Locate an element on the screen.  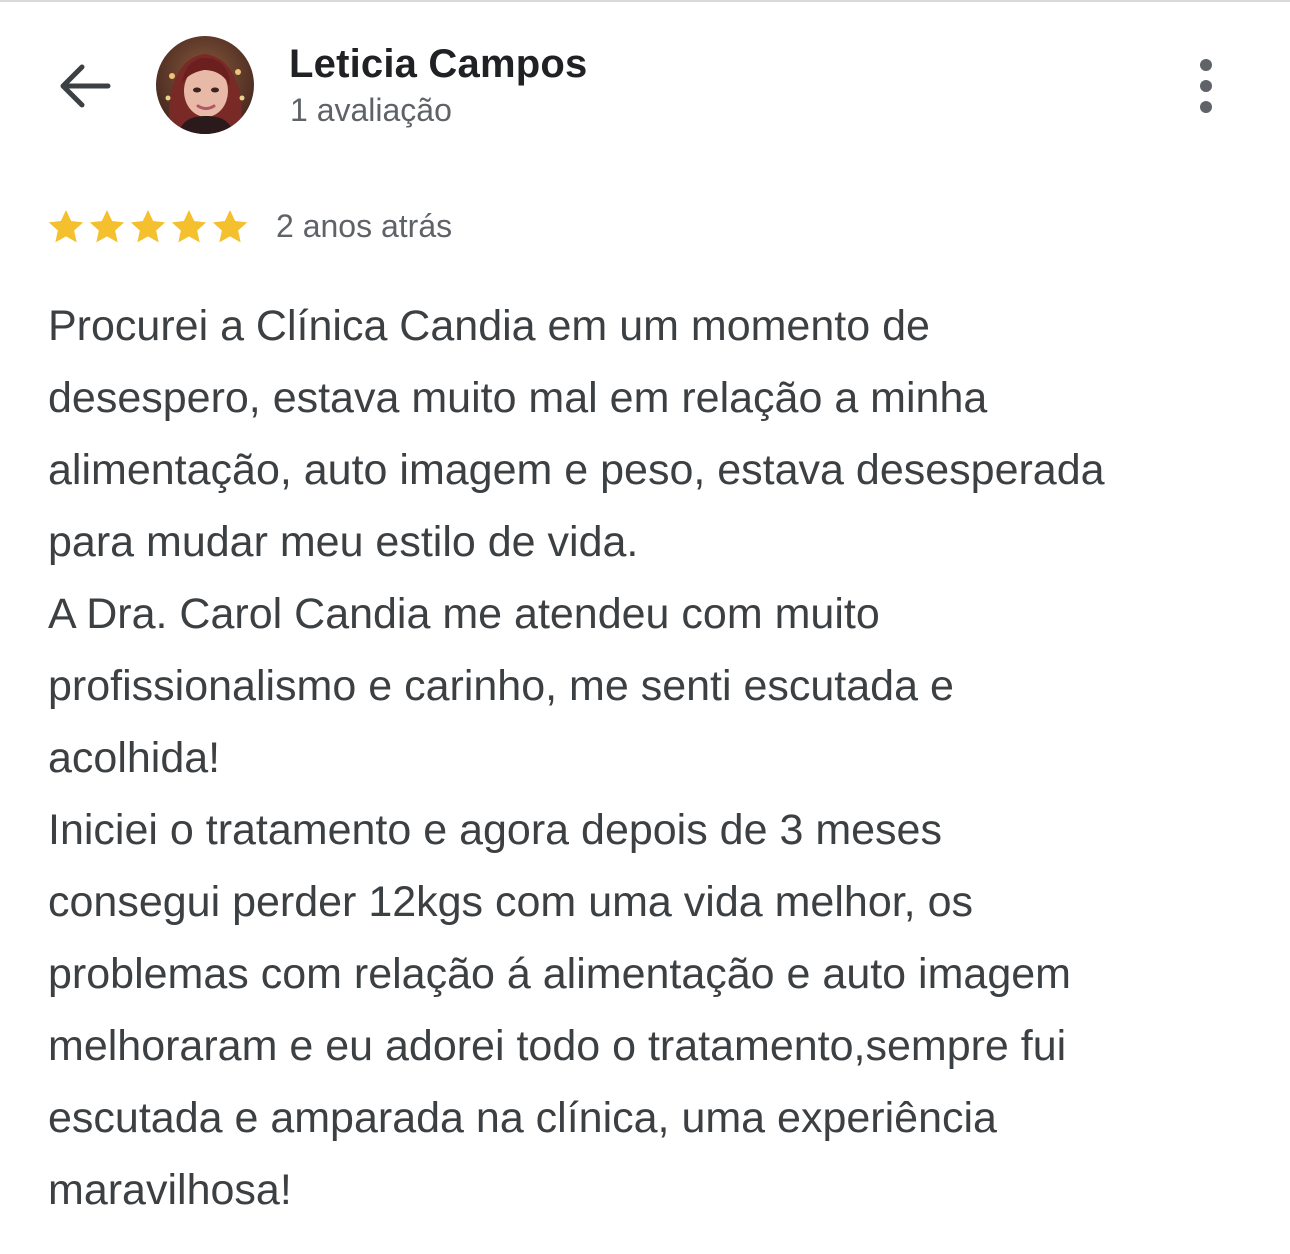
star-rating is located at coordinates (148, 227).